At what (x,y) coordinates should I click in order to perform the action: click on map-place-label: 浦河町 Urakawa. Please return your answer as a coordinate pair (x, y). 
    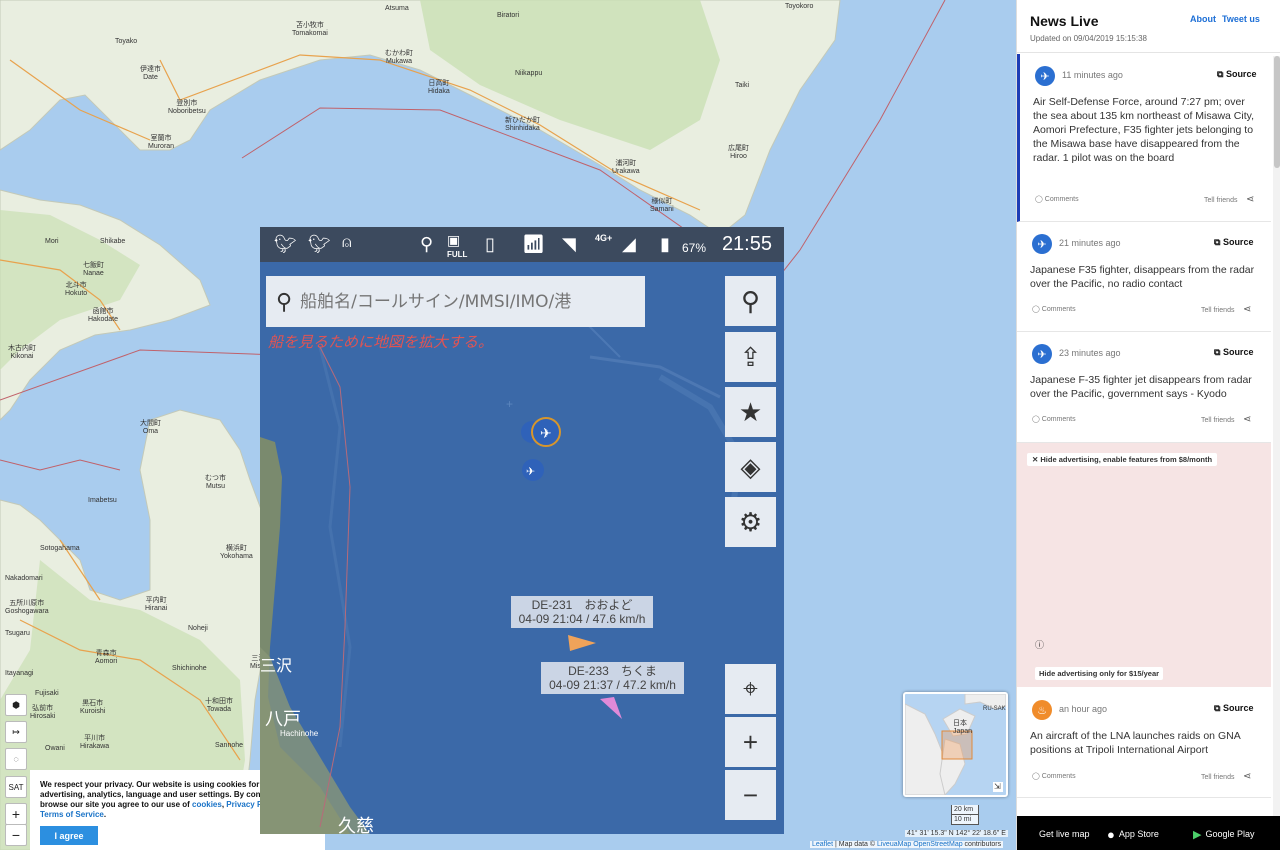
    Looking at the image, I should click on (626, 167).